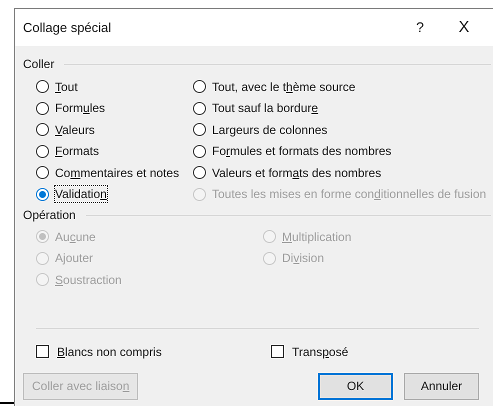 The width and height of the screenshot is (493, 406). Describe the element at coordinates (75, 130) in the screenshot. I see `option-label: Valeurs` at that location.